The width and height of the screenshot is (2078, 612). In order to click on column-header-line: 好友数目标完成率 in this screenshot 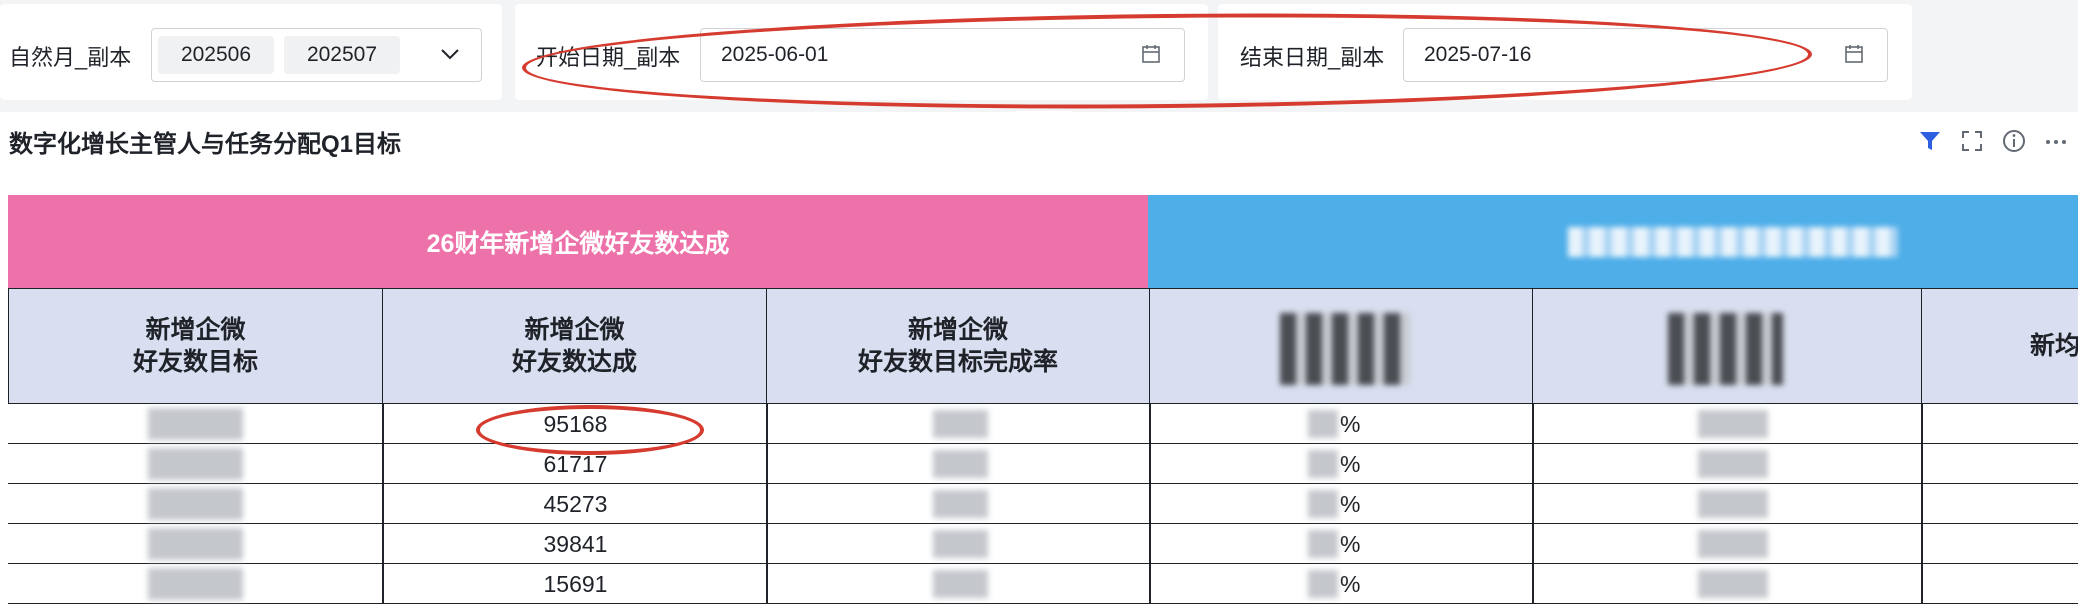, I will do `click(957, 362)`.